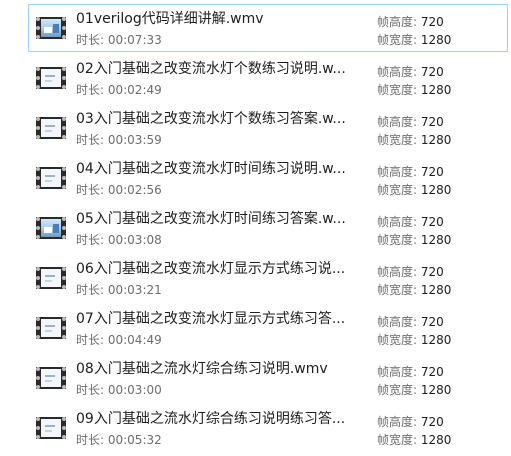  Describe the element at coordinates (170, 19) in the screenshot. I see `file-name: 01verilog代码详细讲解.wmv` at that location.